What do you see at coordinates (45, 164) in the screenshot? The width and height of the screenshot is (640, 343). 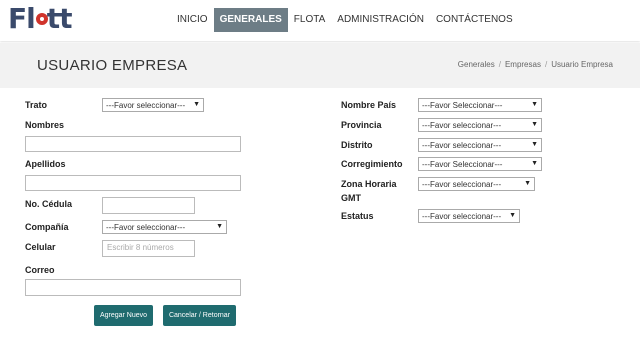 I see `apellidos-label: Apellidos` at bounding box center [45, 164].